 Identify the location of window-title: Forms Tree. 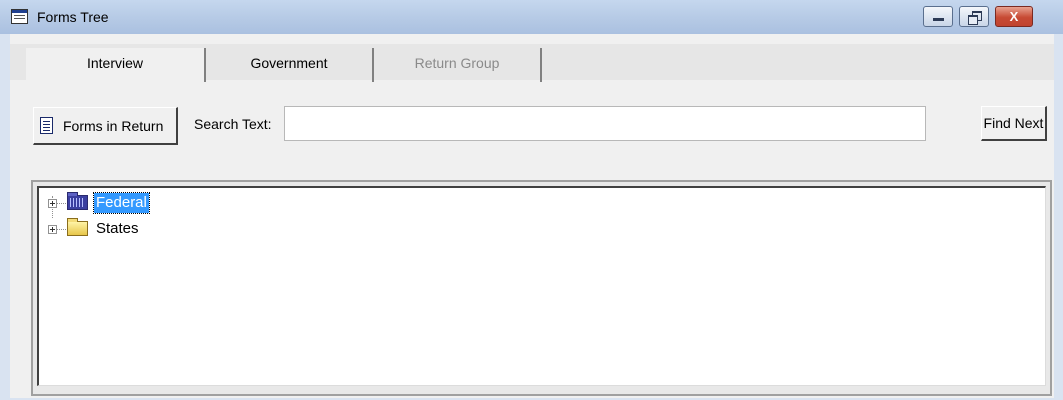
(73, 17).